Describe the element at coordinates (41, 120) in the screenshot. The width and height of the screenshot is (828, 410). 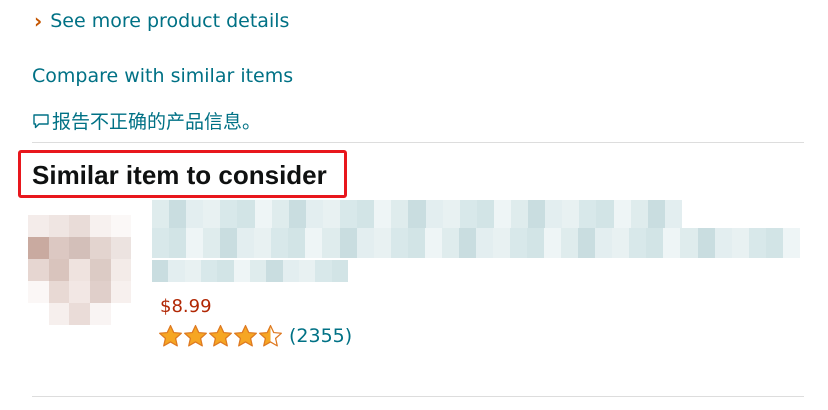
I see `speech-bubble-icon` at that location.